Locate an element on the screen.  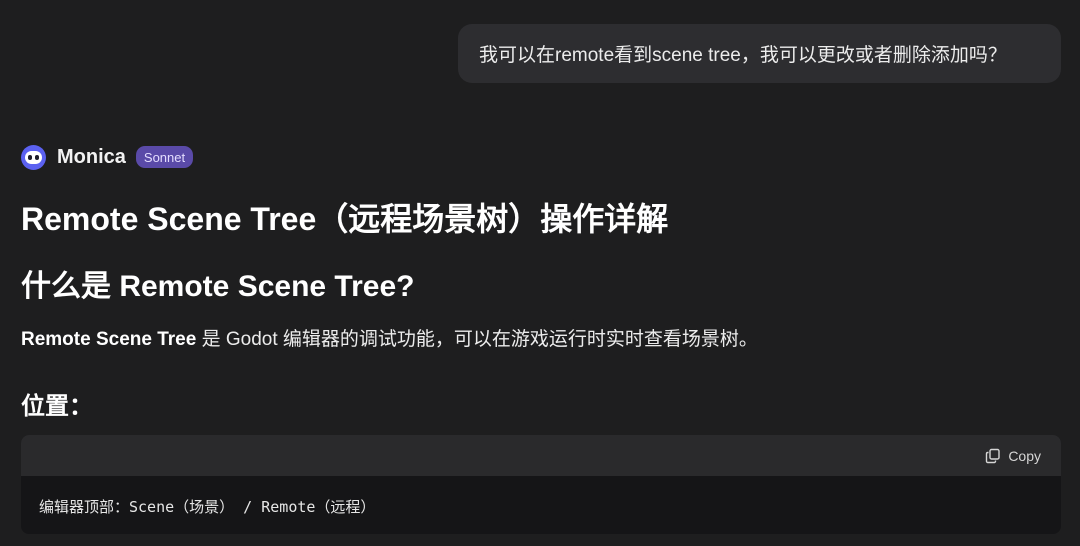
paragraph-bold-term: Remote Scene Tree is located at coordinates (109, 339).